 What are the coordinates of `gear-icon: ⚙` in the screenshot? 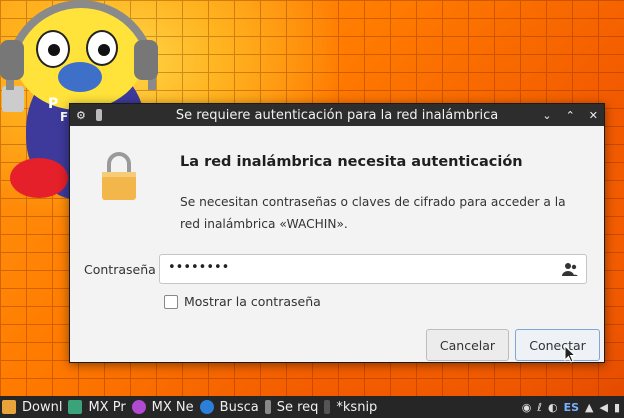 It's located at (81, 115).